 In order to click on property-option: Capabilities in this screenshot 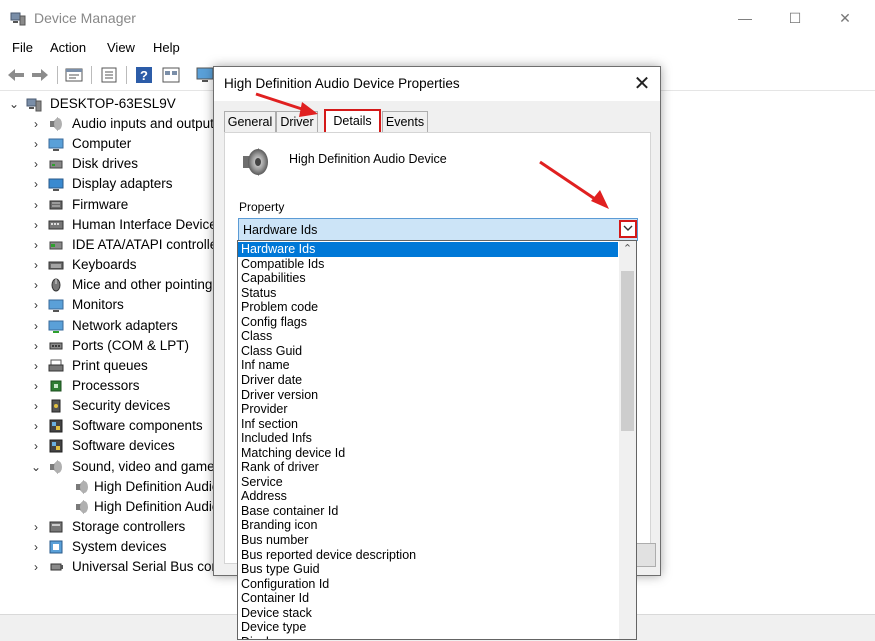, I will do `click(428, 278)`.